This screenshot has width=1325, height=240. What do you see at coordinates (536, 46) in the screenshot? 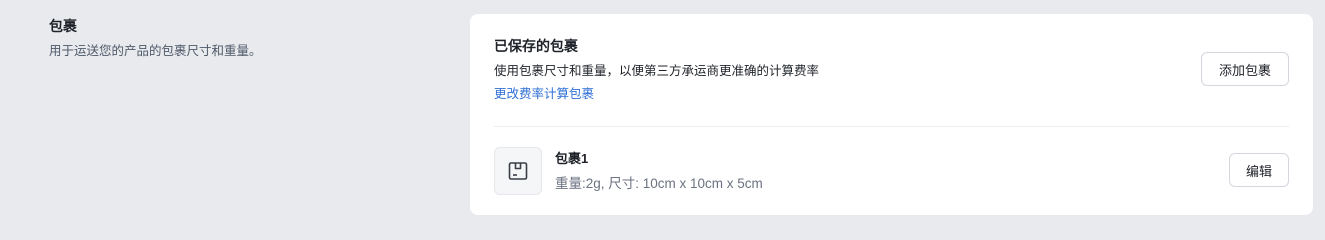
I see `card-title: 已保存的包裹` at bounding box center [536, 46].